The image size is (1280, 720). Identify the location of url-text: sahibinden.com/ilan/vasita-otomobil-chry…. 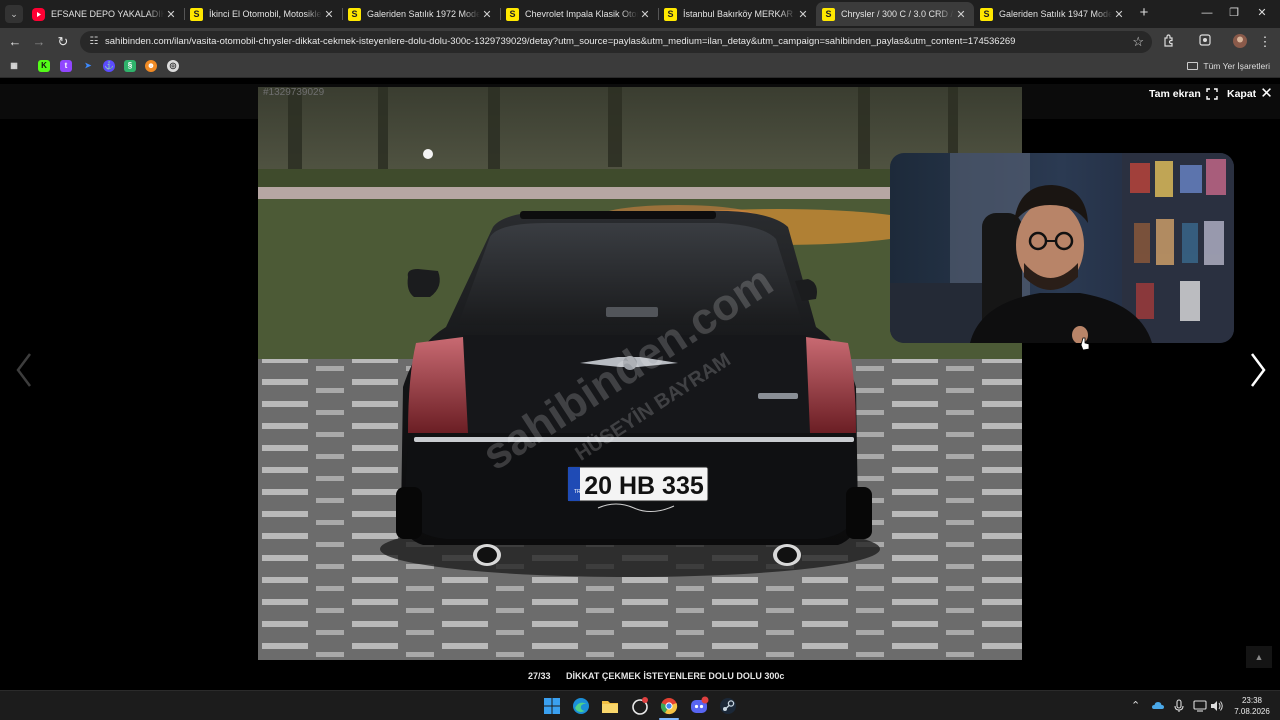
(610, 41).